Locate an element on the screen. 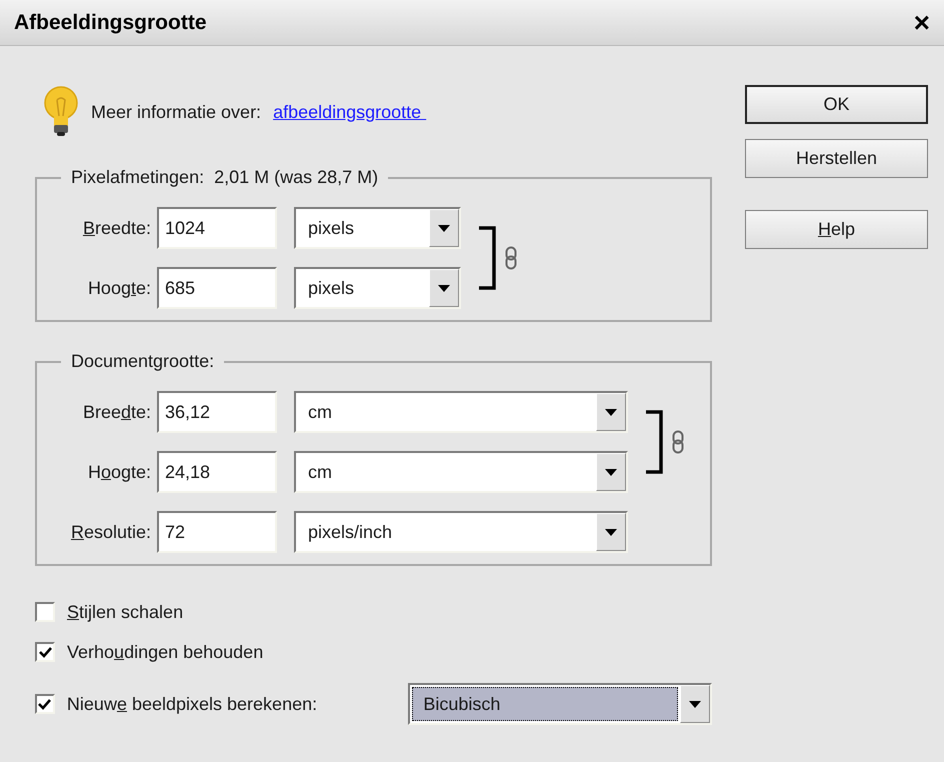  input-field: 1024 is located at coordinates (217, 228).